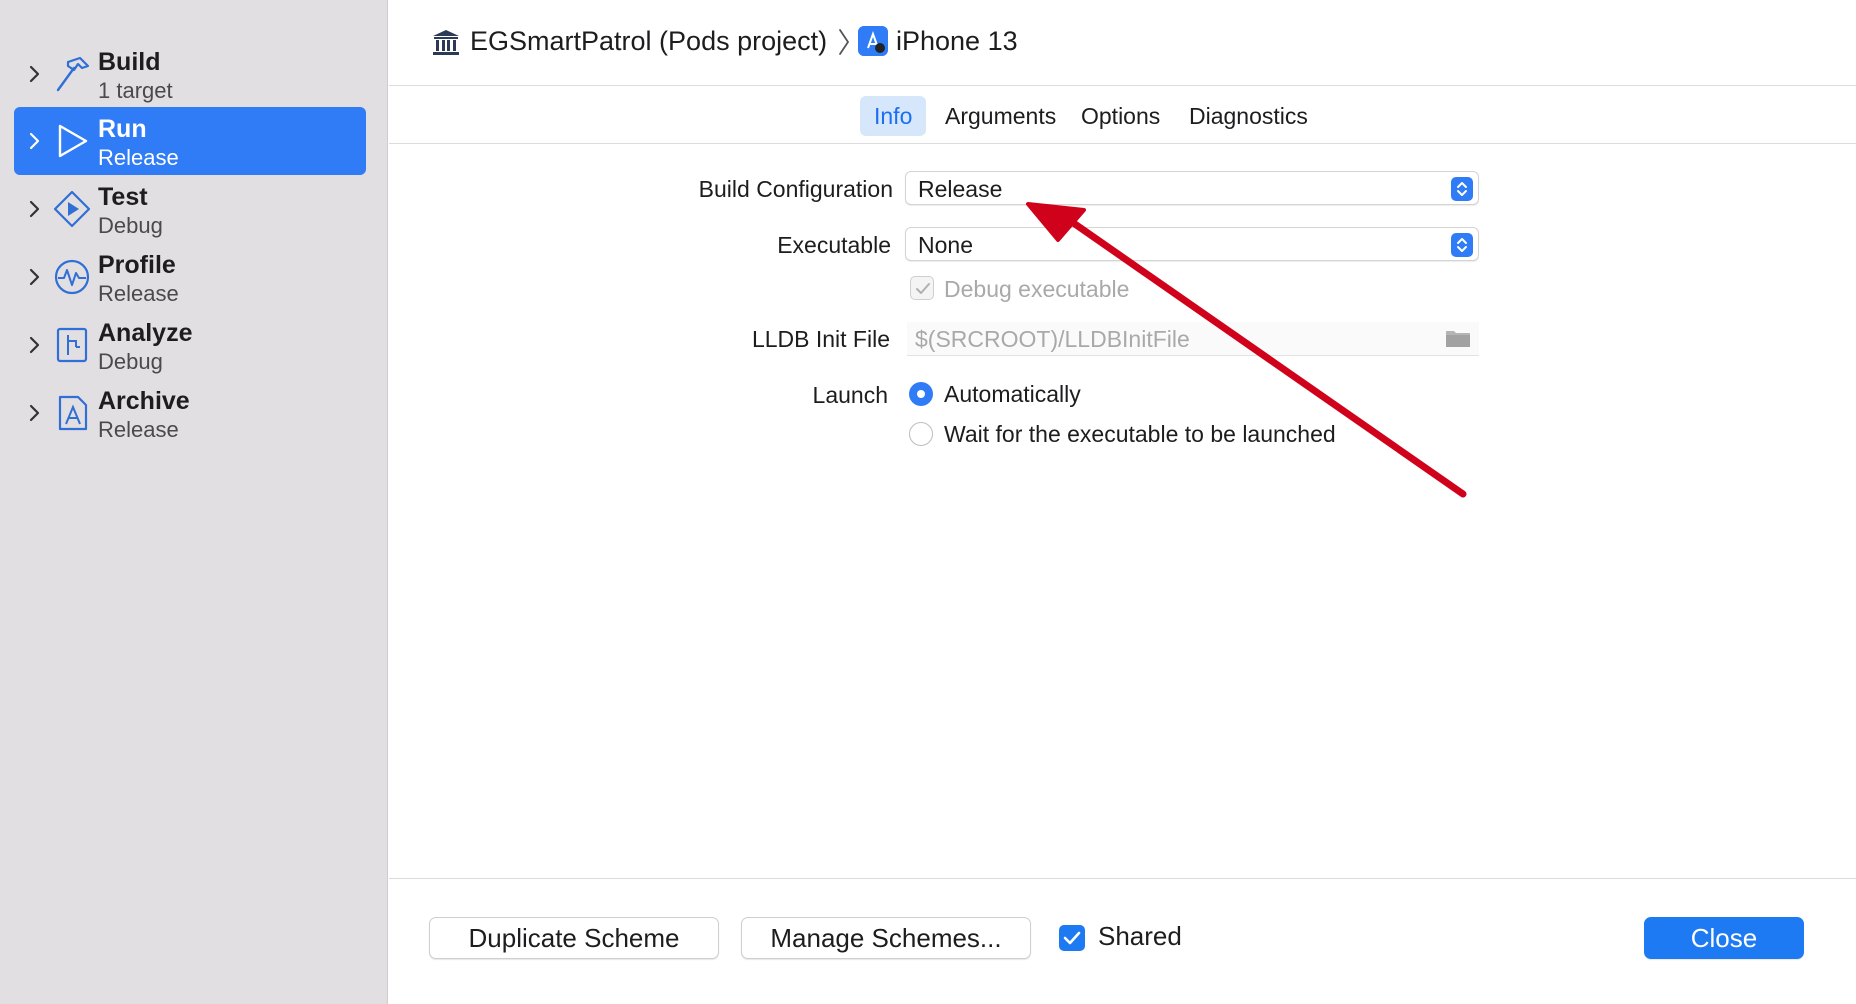  What do you see at coordinates (945, 245) in the screenshot?
I see `executable-value: None` at bounding box center [945, 245].